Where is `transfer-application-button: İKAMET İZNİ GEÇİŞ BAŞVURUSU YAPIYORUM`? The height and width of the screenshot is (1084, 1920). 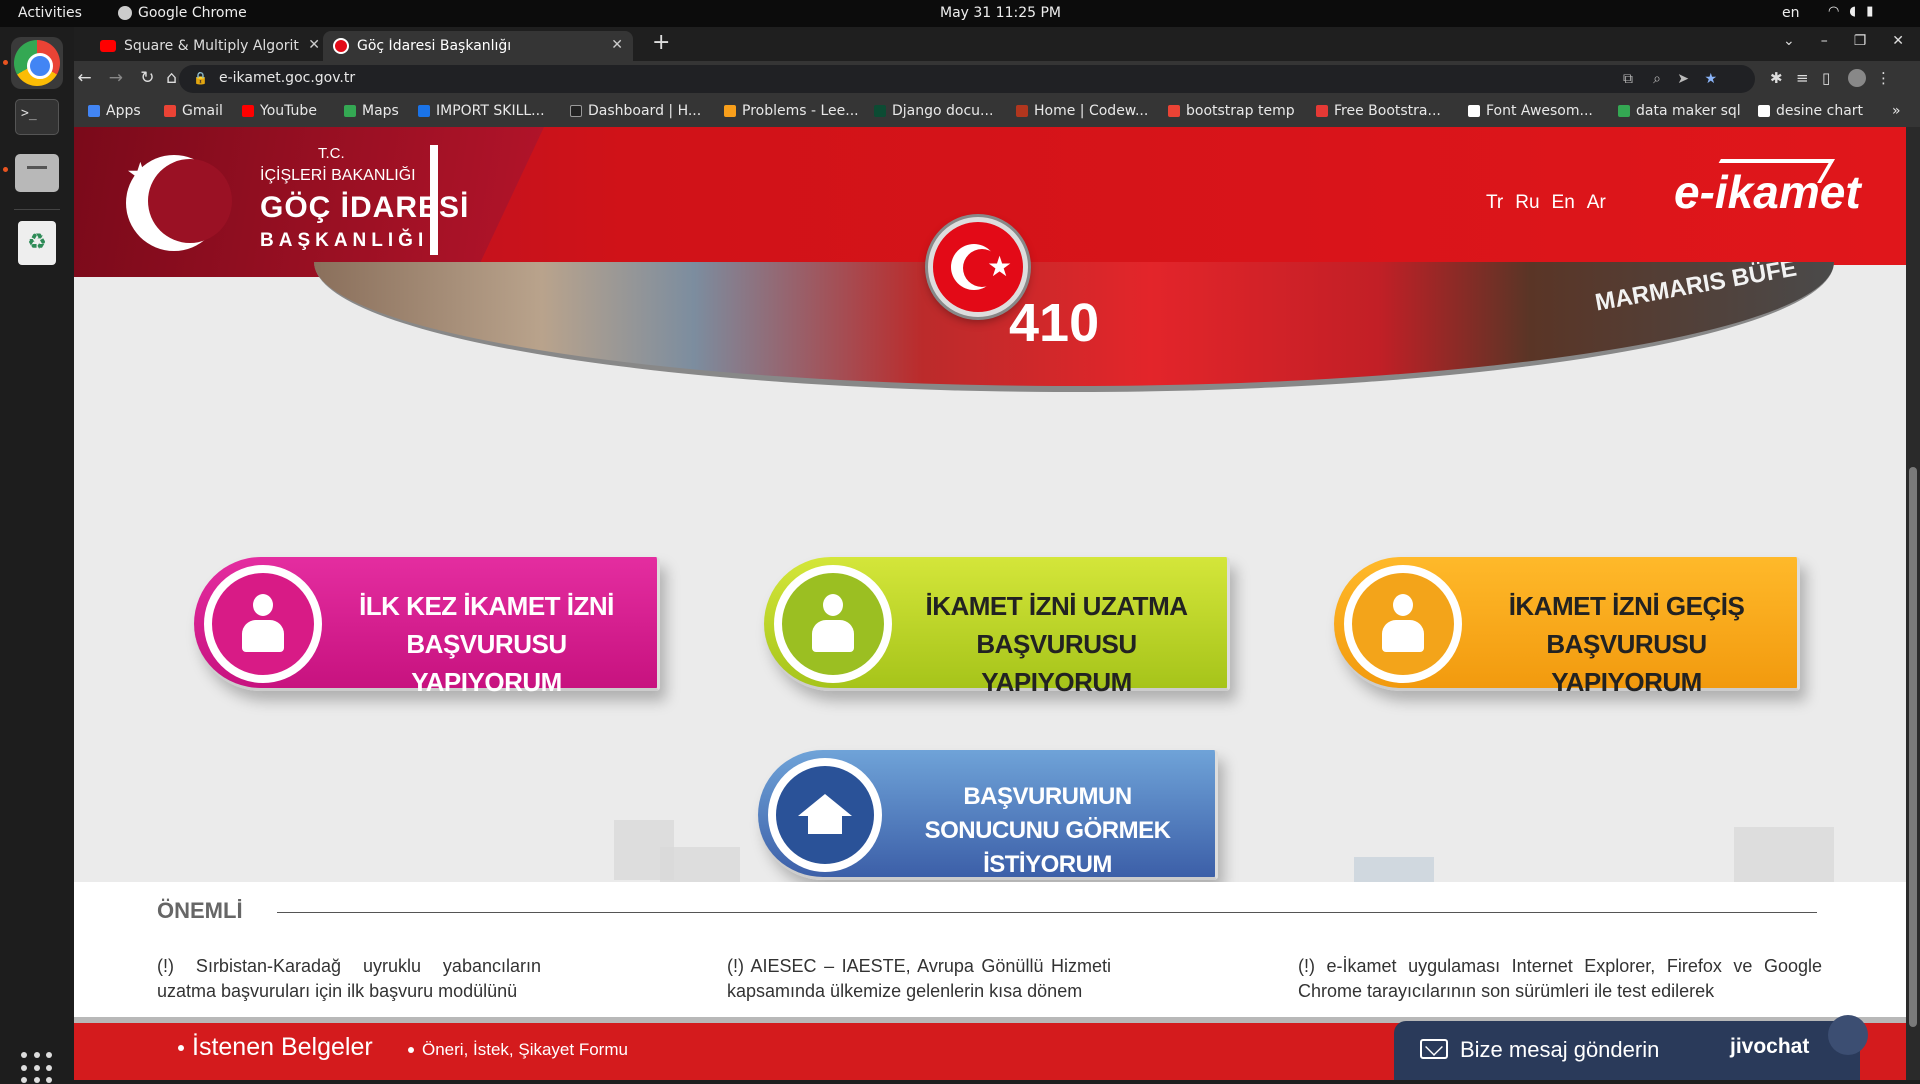 transfer-application-button: İKAMET İZNİ GEÇİŞ BAŞVURUSU YAPIYORUM is located at coordinates (1567, 627).